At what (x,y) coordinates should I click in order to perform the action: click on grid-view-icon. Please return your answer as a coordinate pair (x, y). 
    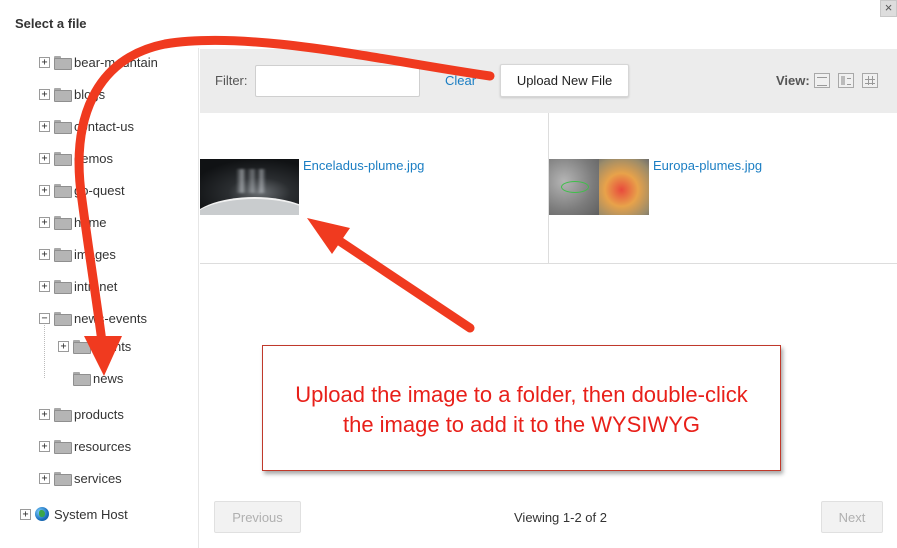
    Looking at the image, I should click on (870, 80).